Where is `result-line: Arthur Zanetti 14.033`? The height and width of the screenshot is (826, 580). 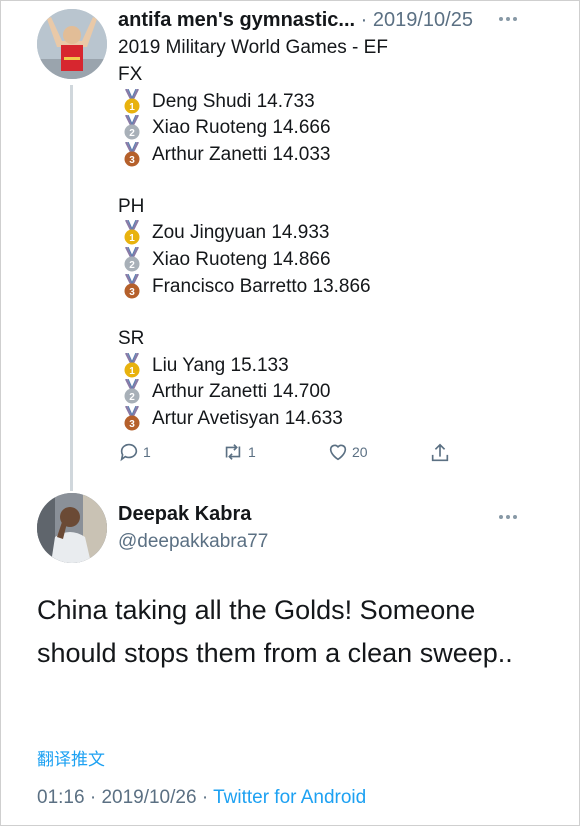 result-line: Arthur Zanetti 14.033 is located at coordinates (241, 154).